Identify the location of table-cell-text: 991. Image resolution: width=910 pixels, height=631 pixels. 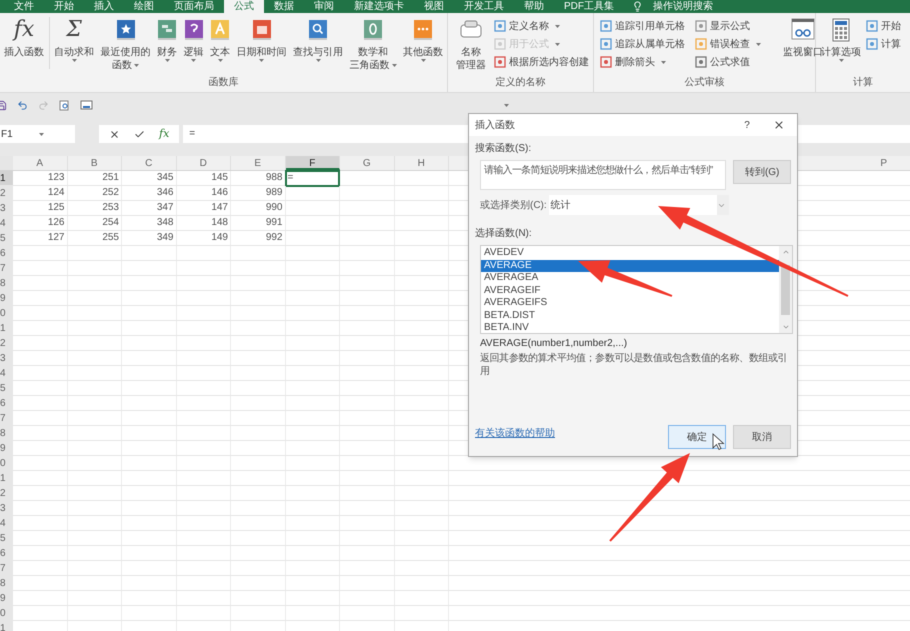
(274, 223).